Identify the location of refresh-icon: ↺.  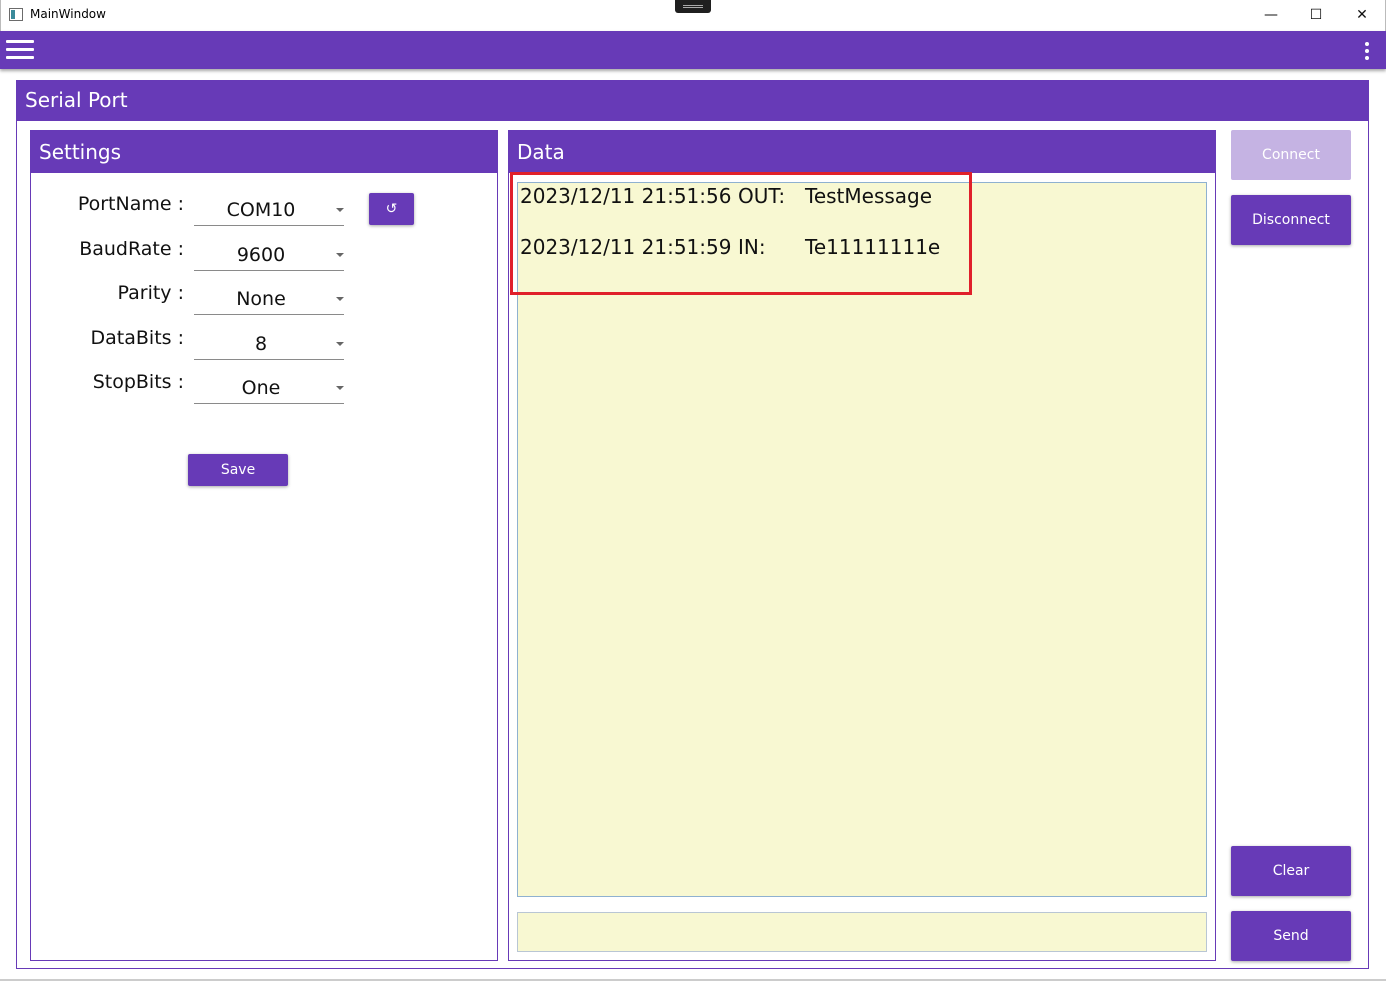
(391, 209).